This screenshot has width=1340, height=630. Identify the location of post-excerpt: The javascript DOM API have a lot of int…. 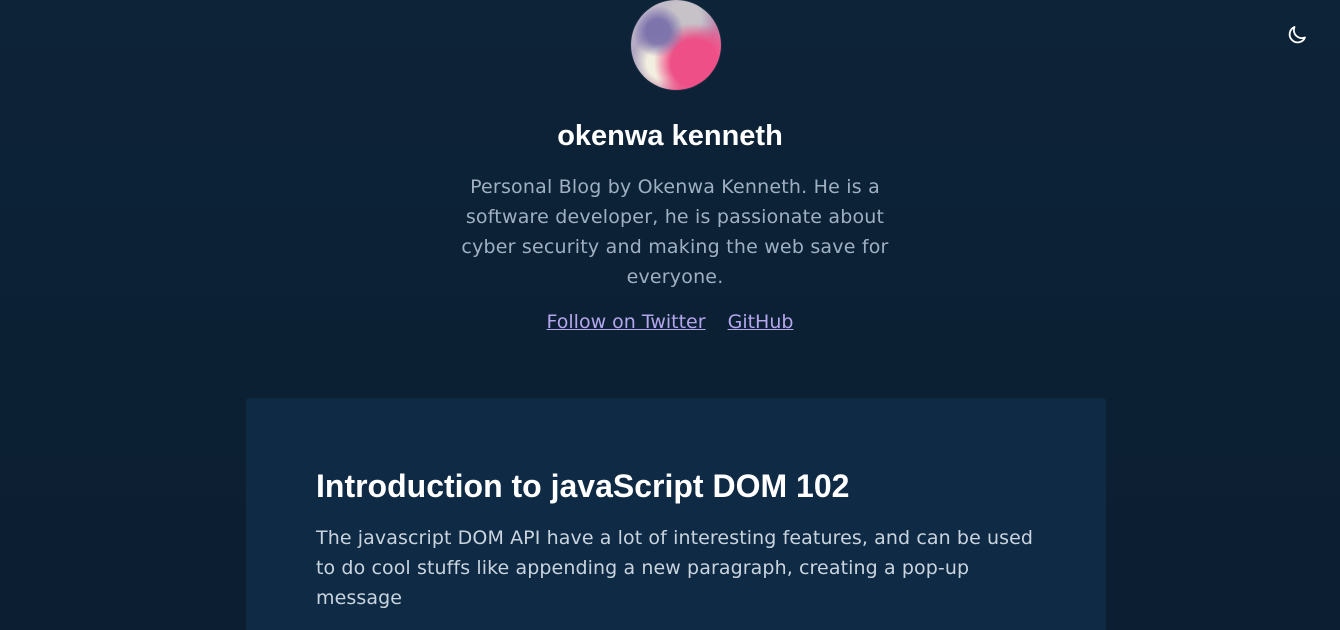
(675, 568).